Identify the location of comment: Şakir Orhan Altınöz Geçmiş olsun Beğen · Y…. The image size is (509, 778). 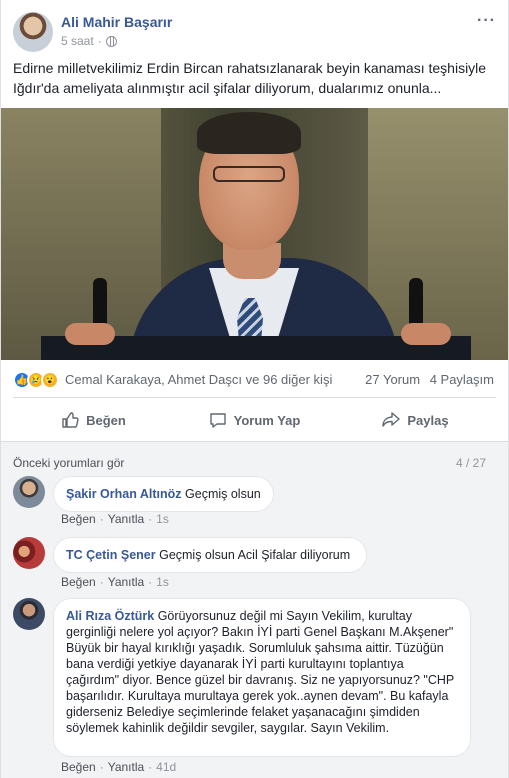
(254, 509).